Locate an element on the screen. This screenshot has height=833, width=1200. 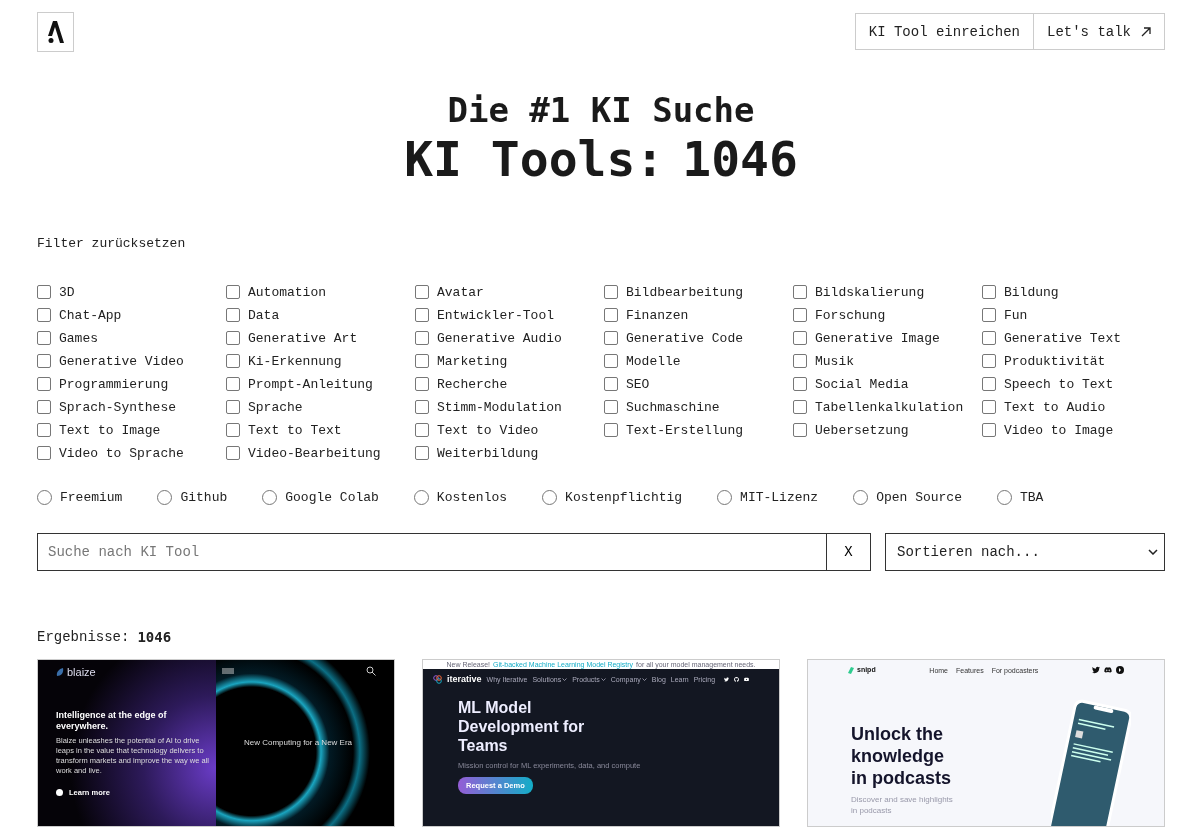
checkbox-label: Recherche is located at coordinates (472, 384).